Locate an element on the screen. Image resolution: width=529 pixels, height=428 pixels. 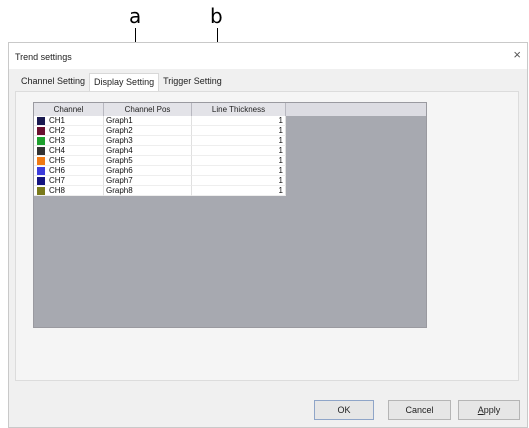
apply-button: Apply is located at coordinates (489, 410).